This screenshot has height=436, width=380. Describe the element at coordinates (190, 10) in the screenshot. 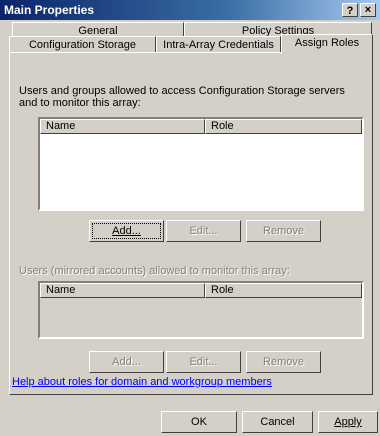

I see `title-bar: Main Properties ? ×` at that location.